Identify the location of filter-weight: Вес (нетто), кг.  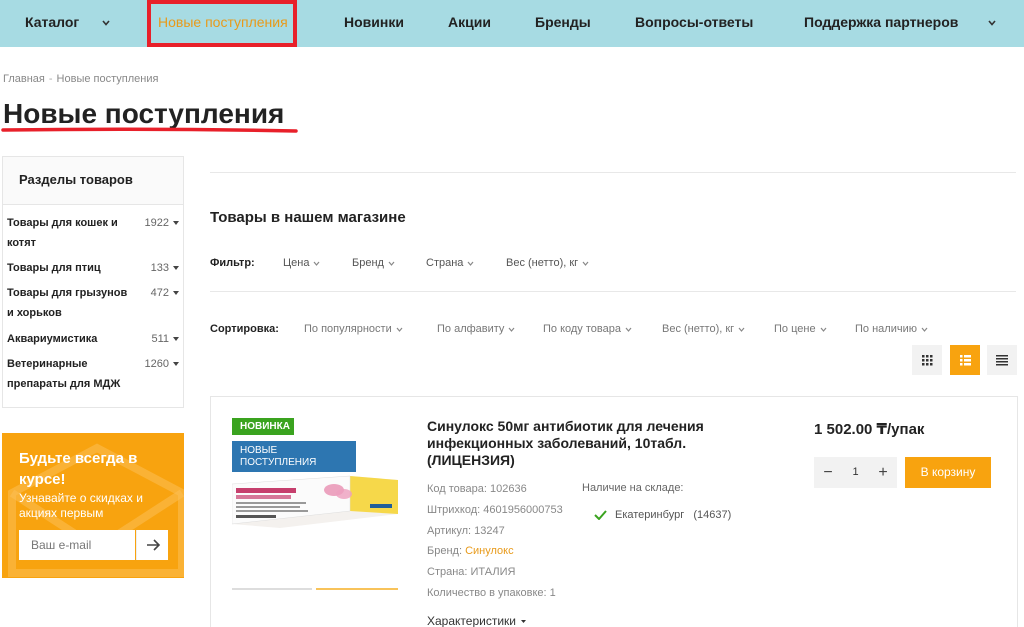
(547, 263).